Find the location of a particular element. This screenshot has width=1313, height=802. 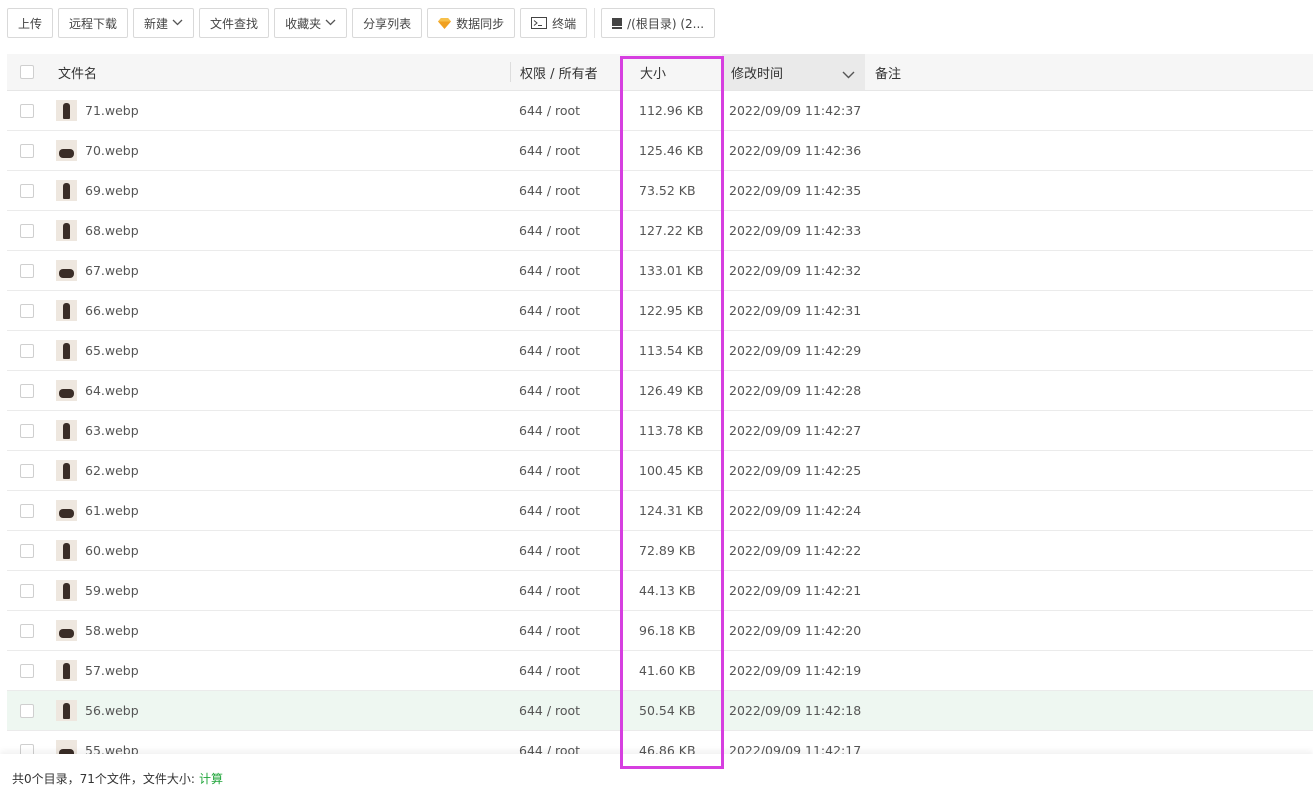

name-cell: 67.webp is located at coordinates (97, 270).